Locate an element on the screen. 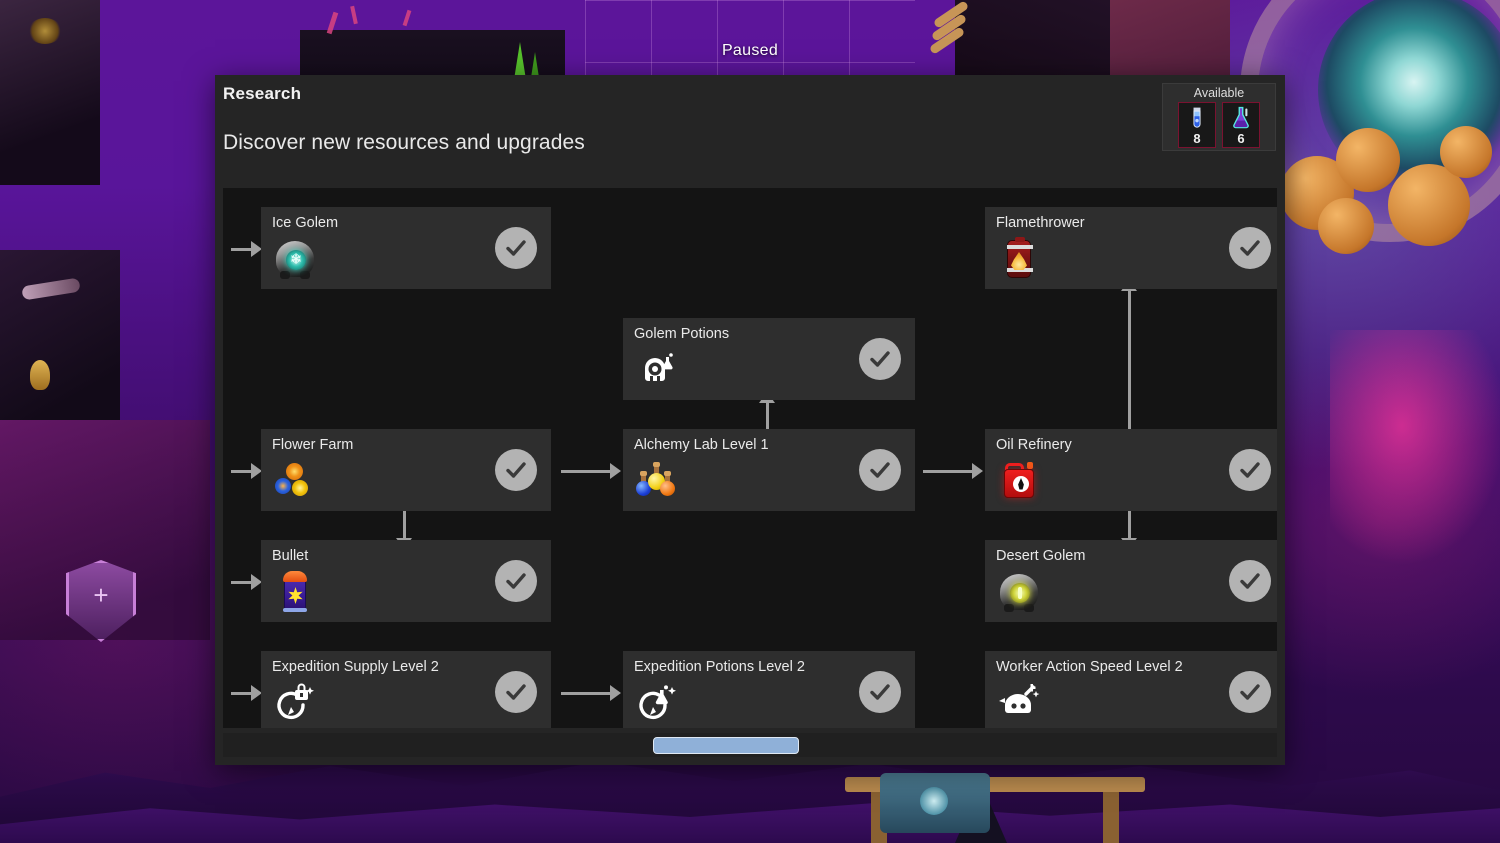 Image resolution: width=1500 pixels, height=843 pixels. test-tube-icon is located at coordinates (1197, 118).